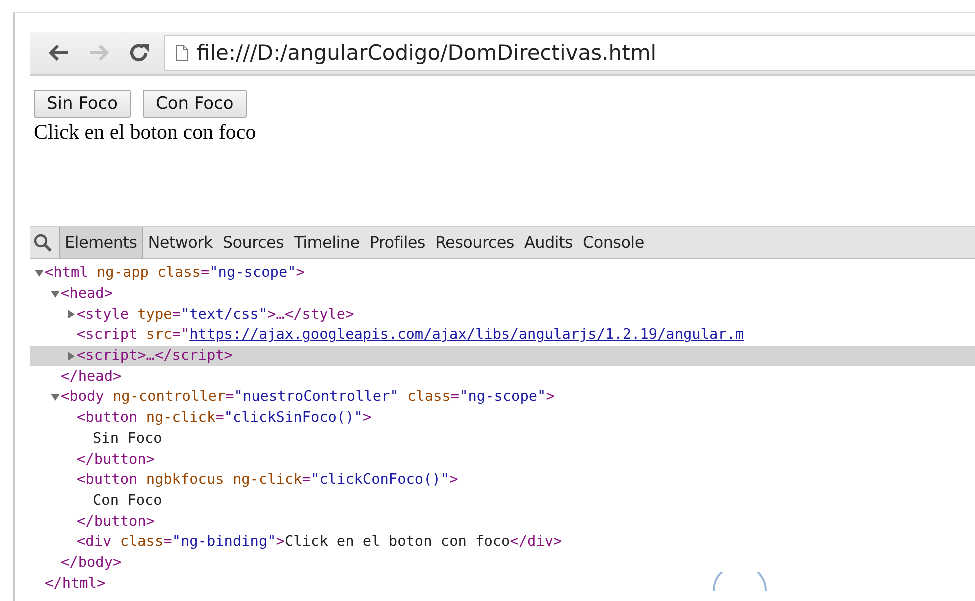 This screenshot has width=975, height=601. Describe the element at coordinates (308, 397) in the screenshot. I see `code-line: <body ng-controller="nuestroController" class="ng-scope">` at that location.